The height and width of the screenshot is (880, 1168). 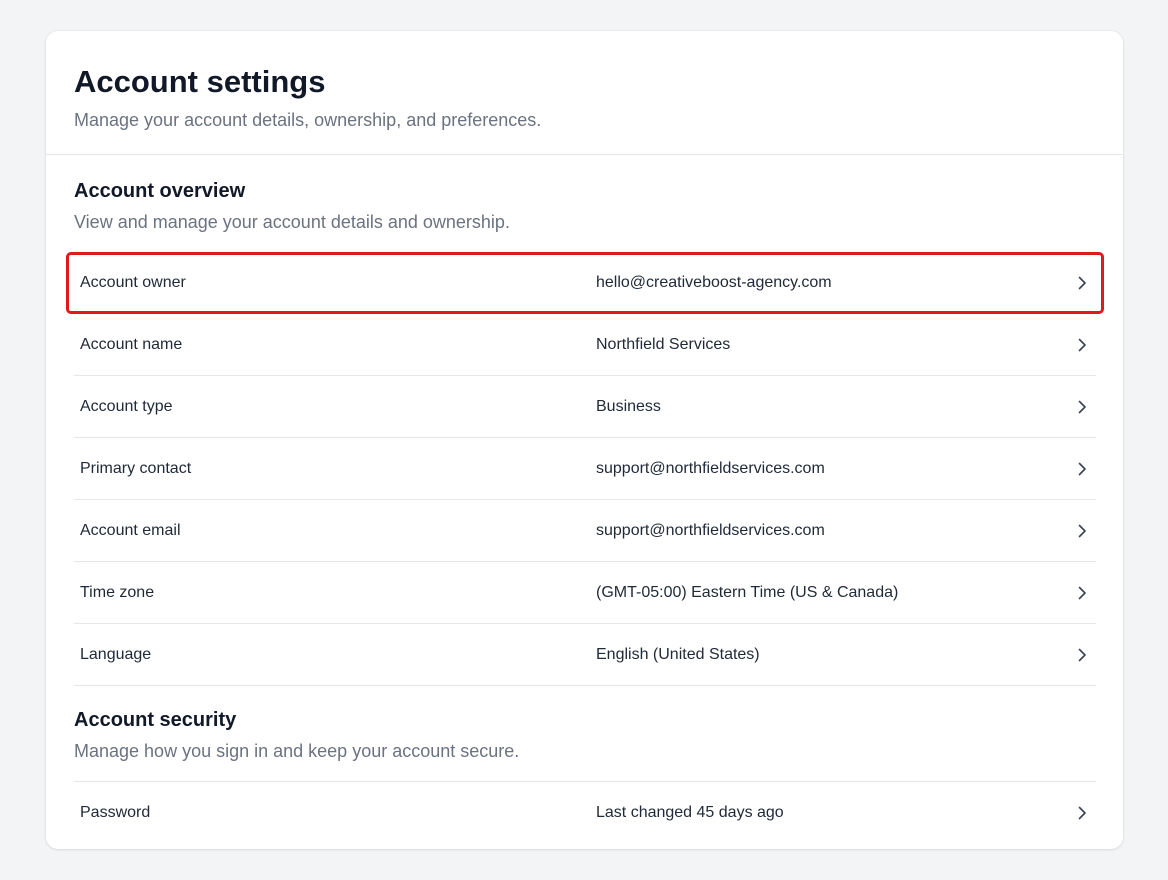 I want to click on page-title: Account settings, so click(x=200, y=81).